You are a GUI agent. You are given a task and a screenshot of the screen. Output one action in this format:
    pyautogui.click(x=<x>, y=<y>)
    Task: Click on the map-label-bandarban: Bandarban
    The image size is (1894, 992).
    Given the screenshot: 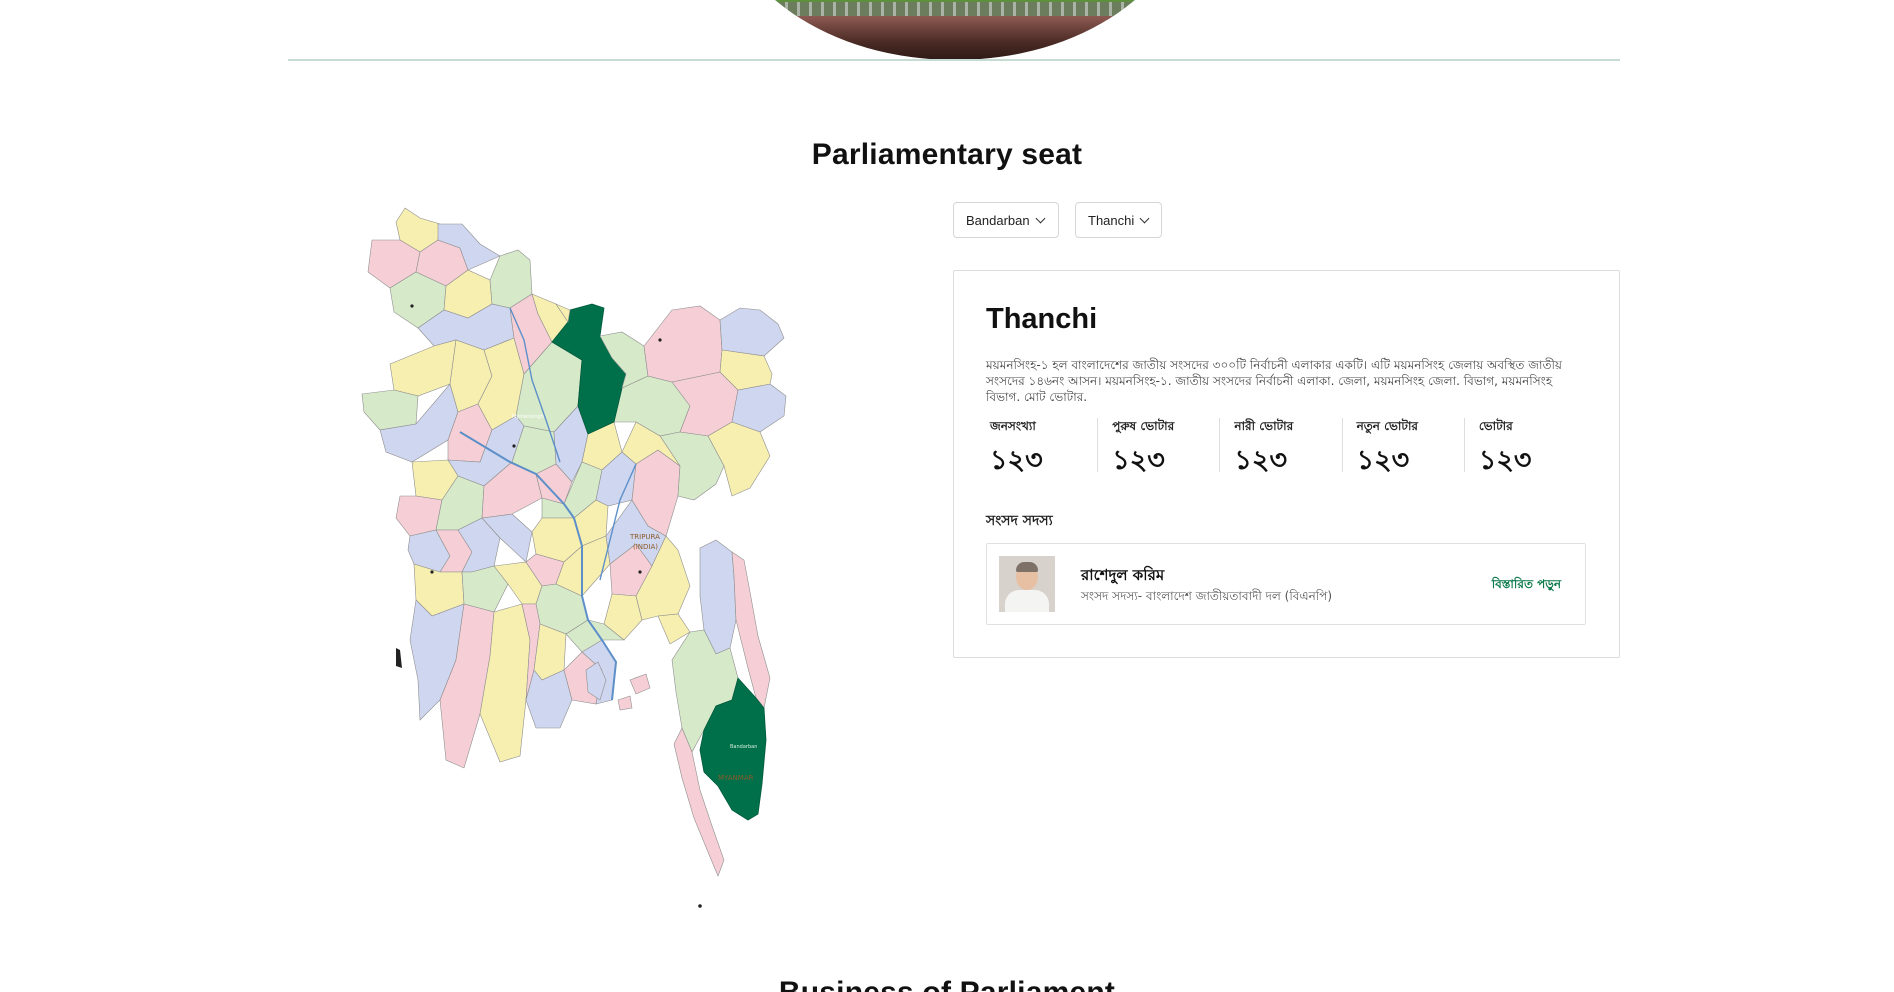 What is the action you would take?
    pyautogui.click(x=743, y=747)
    